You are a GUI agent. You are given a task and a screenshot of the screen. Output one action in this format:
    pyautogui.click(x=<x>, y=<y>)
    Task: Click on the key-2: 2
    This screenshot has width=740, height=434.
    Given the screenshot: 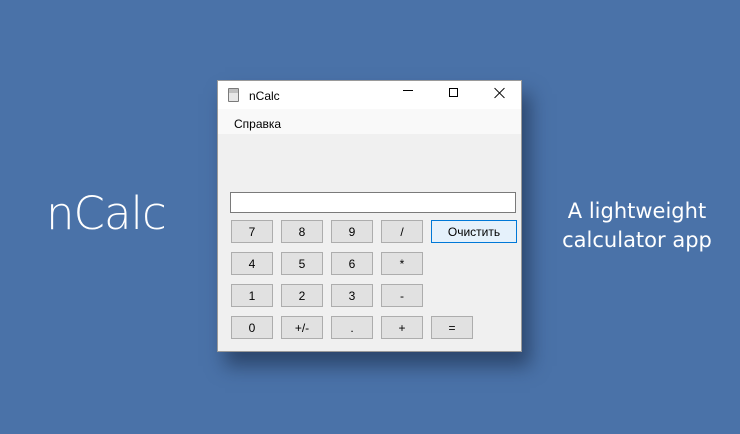 What is the action you would take?
    pyautogui.click(x=302, y=295)
    